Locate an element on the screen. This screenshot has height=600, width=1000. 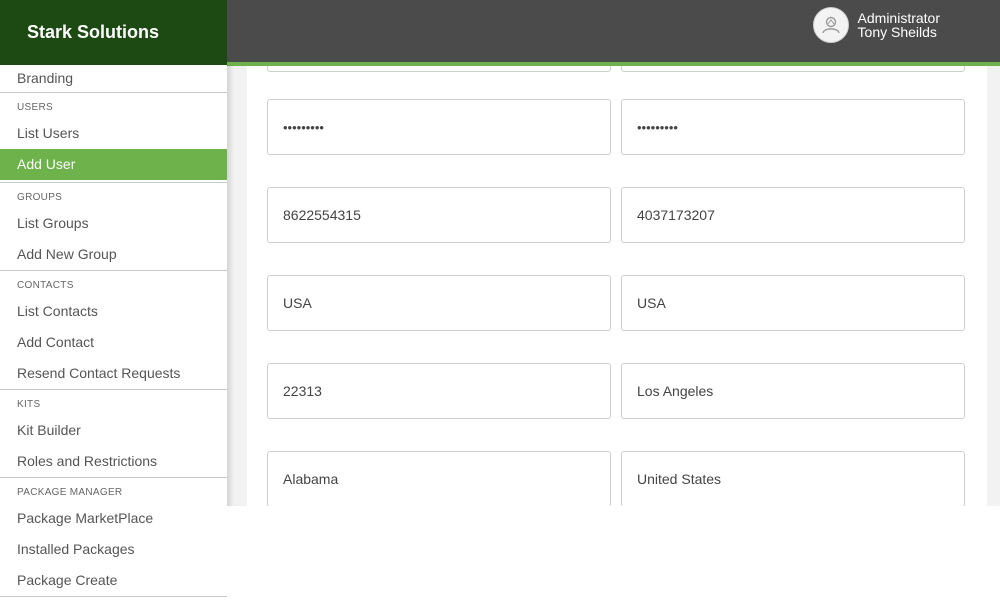
sidebar-item-list-groups: List Groups is located at coordinates (113, 223).